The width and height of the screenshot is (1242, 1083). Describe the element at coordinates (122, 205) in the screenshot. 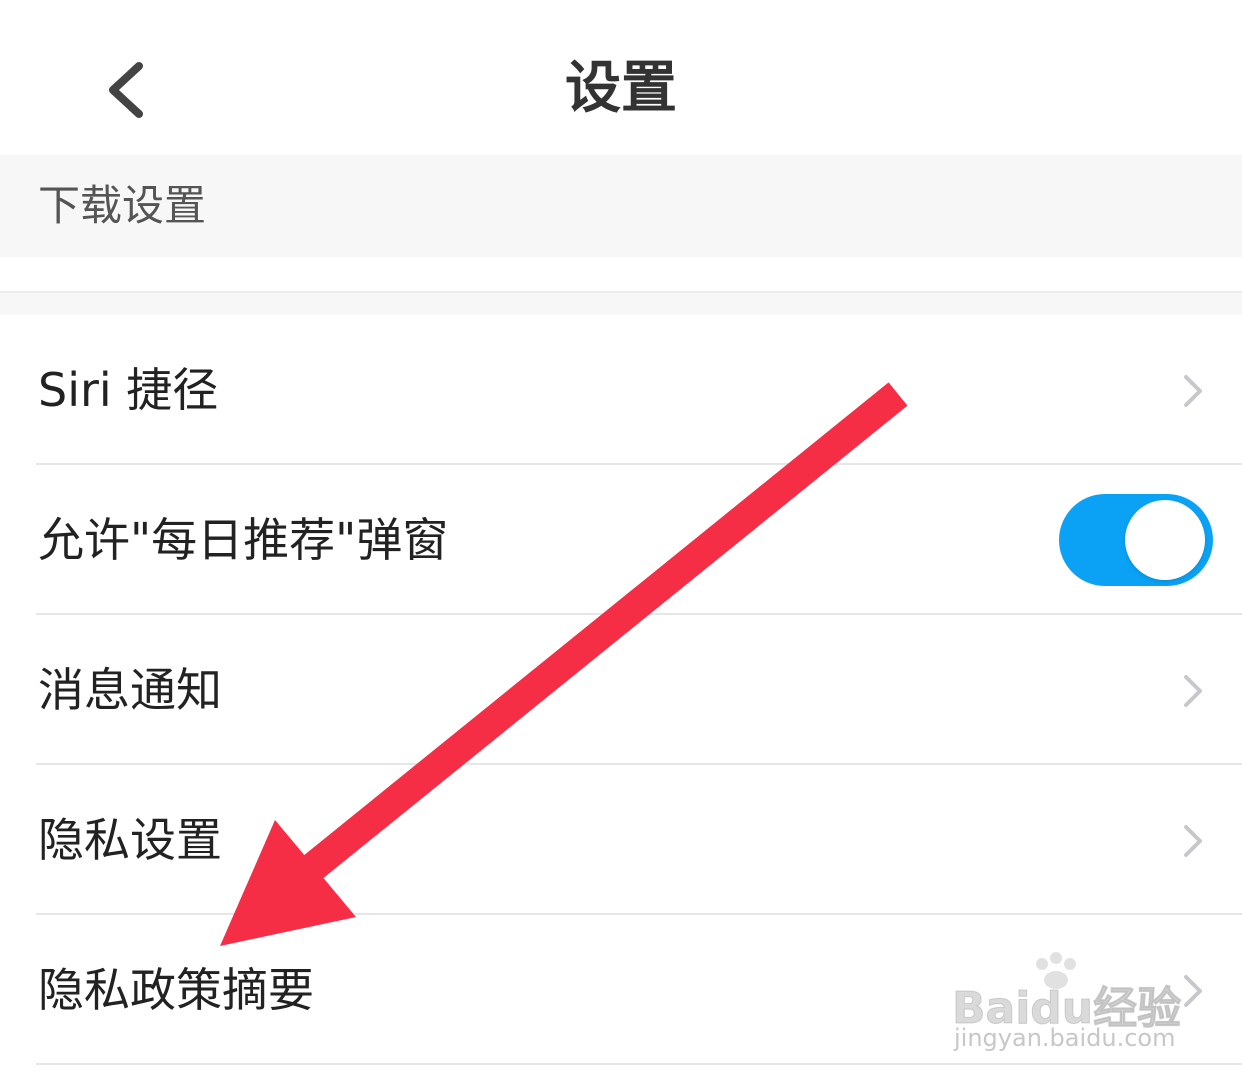

I see `download-settings-label: 下载设置` at that location.